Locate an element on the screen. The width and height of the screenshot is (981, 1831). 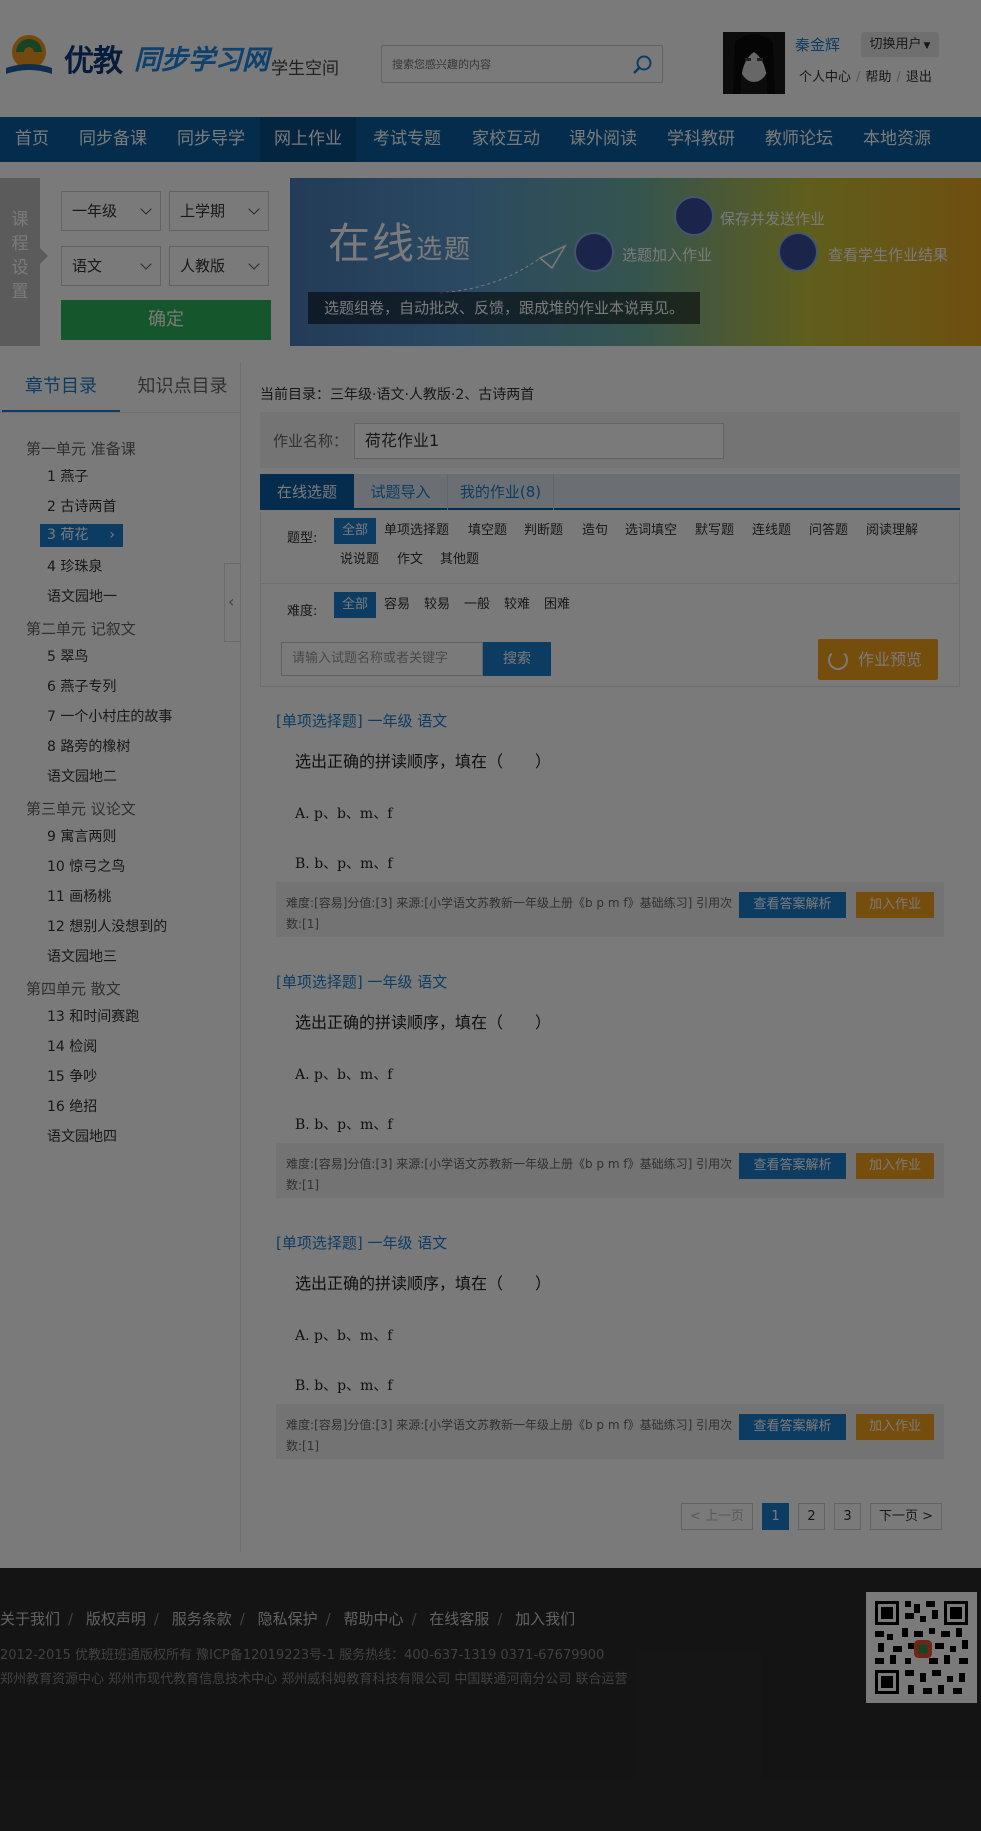
tab-import: 试题导入 is located at coordinates (401, 492).